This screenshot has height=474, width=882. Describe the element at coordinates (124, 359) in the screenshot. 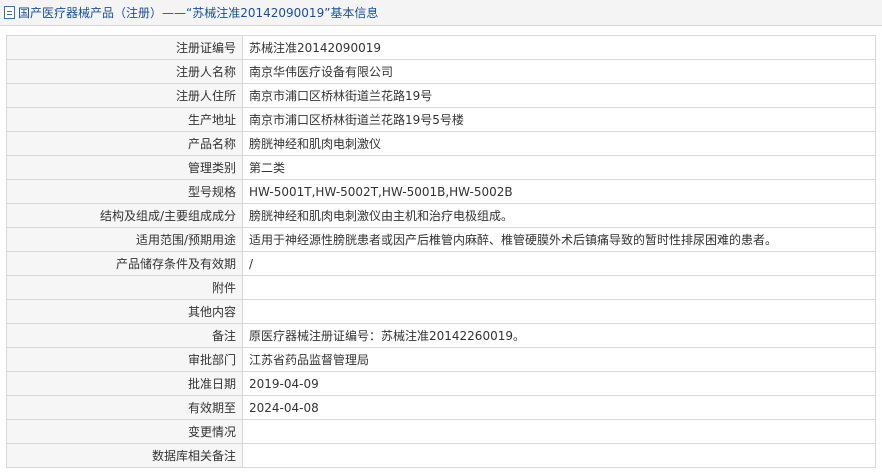

I see `field-label-approval-department: 审批部门` at that location.